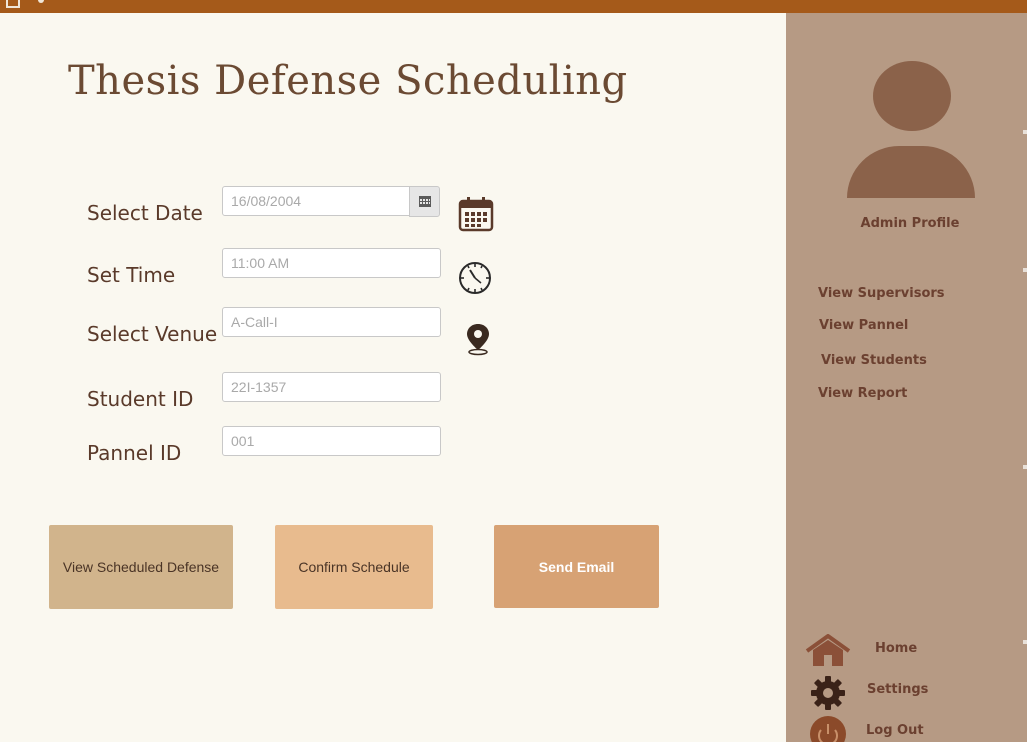 This screenshot has width=1027, height=742. What do you see at coordinates (348, 81) in the screenshot?
I see `page-title: Thesis Defense Scheduling` at bounding box center [348, 81].